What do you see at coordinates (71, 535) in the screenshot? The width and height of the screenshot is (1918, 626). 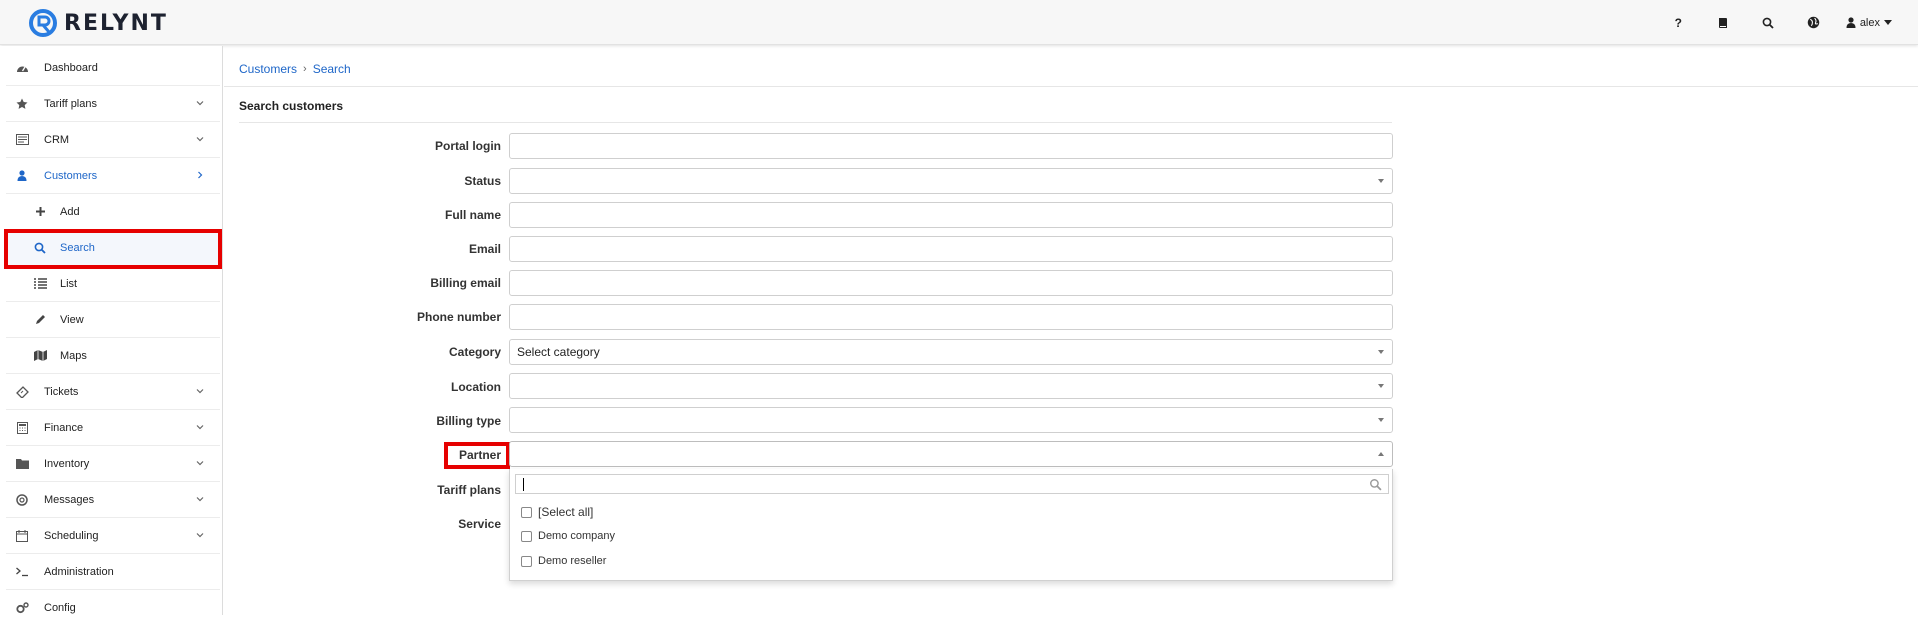 I see `sidebar-item-label: Scheduling` at bounding box center [71, 535].